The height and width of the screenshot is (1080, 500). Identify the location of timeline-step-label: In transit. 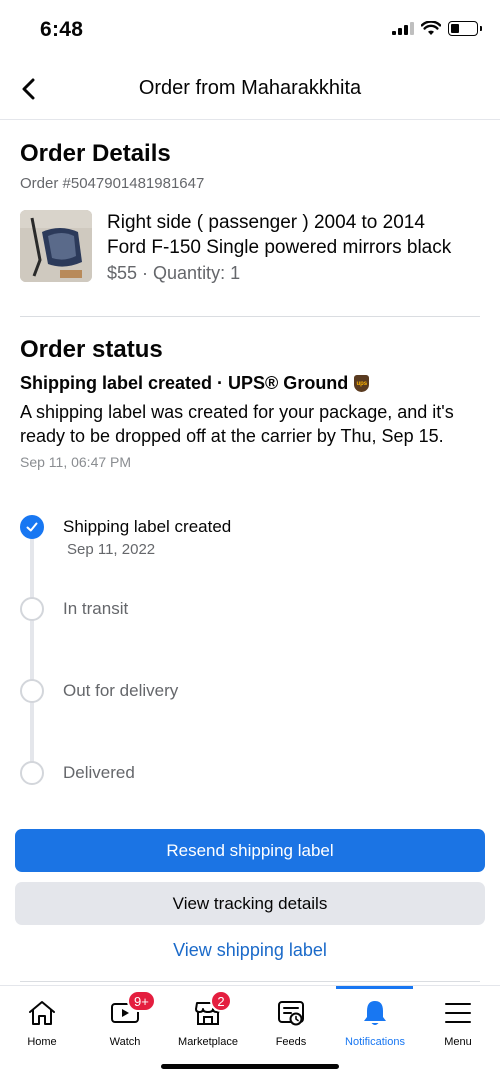
(96, 608).